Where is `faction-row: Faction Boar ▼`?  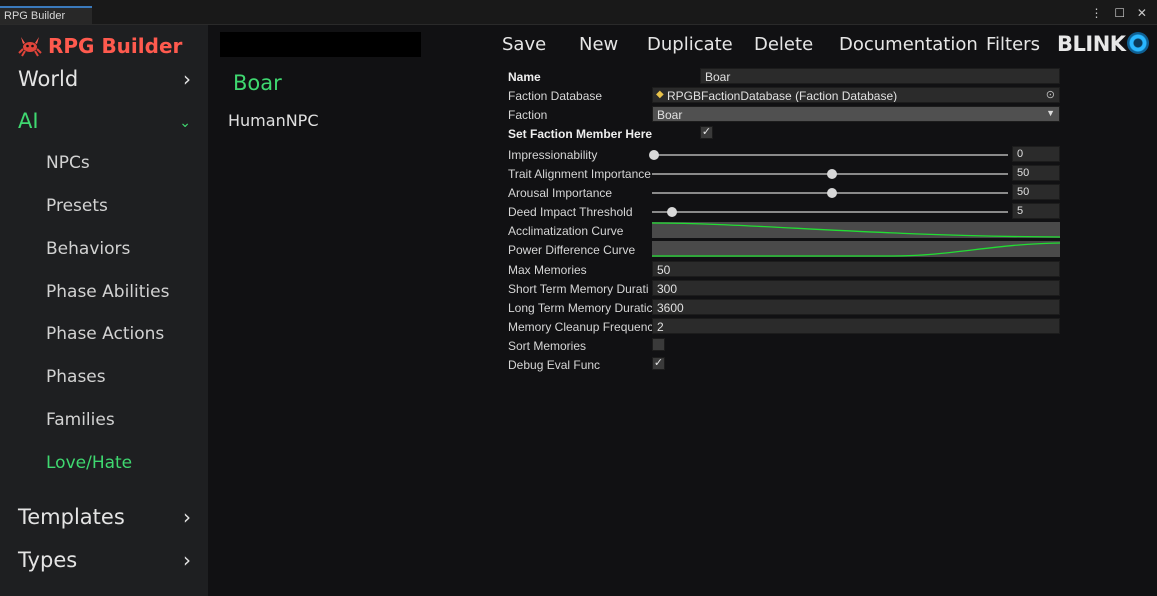
faction-row: Faction Boar ▼ is located at coordinates (788, 115).